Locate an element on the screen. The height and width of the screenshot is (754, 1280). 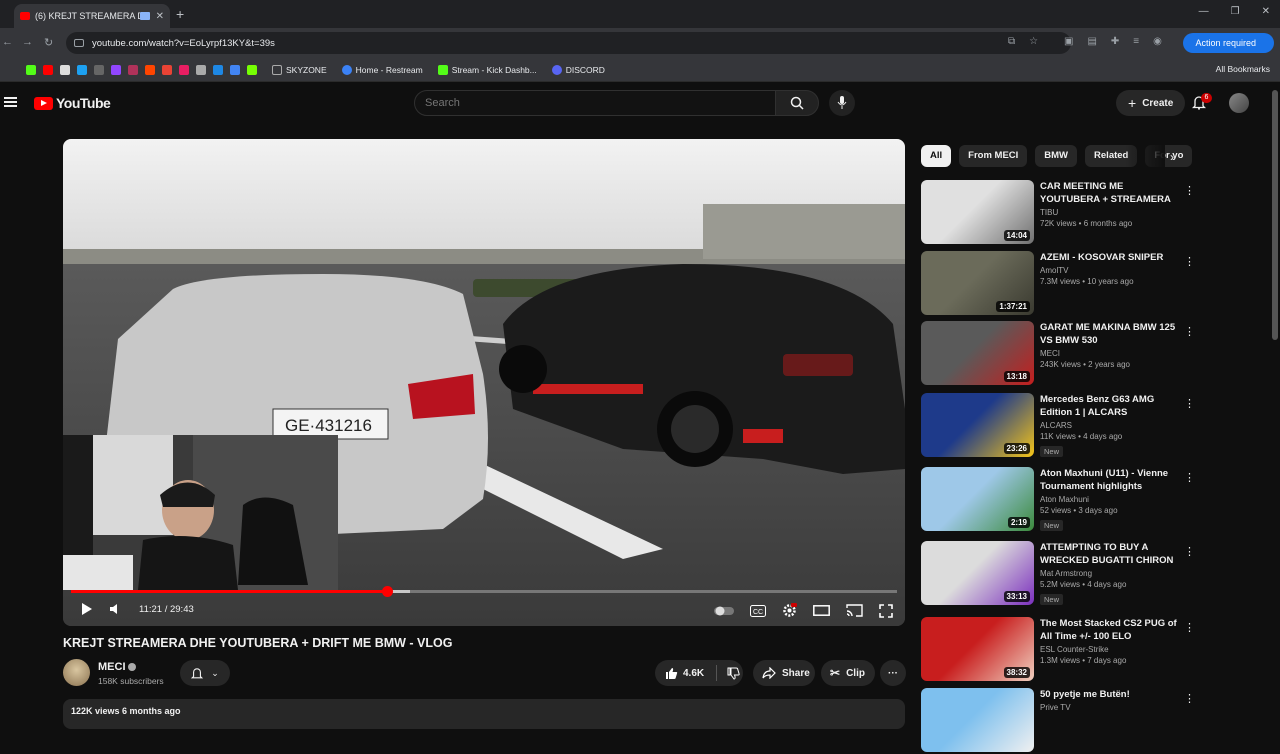
share-button: Share is located at coordinates (784, 673).